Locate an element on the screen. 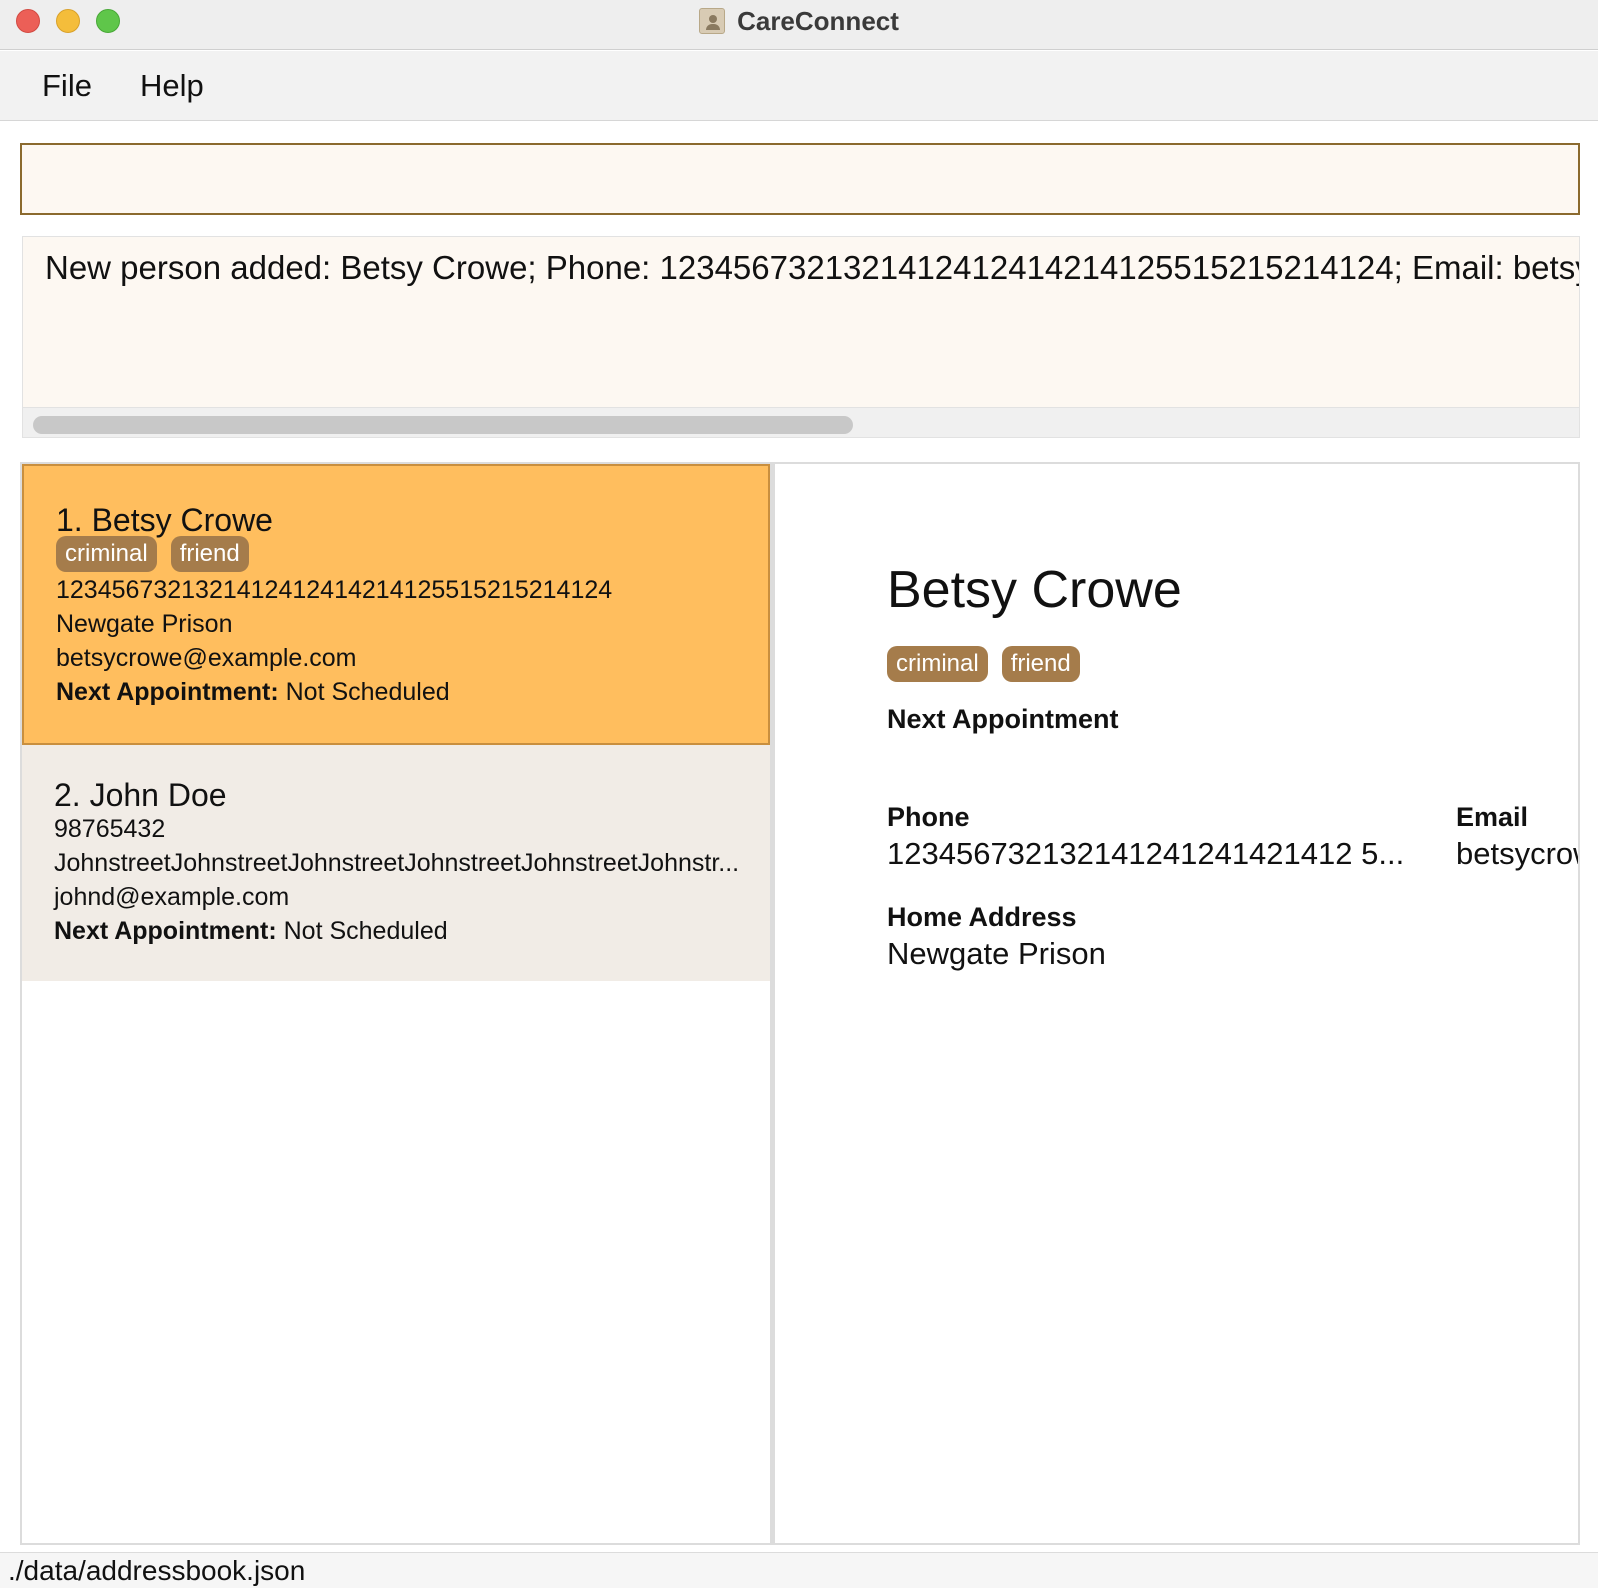 This screenshot has height=1588, width=1598. menu-help: Help is located at coordinates (172, 86).